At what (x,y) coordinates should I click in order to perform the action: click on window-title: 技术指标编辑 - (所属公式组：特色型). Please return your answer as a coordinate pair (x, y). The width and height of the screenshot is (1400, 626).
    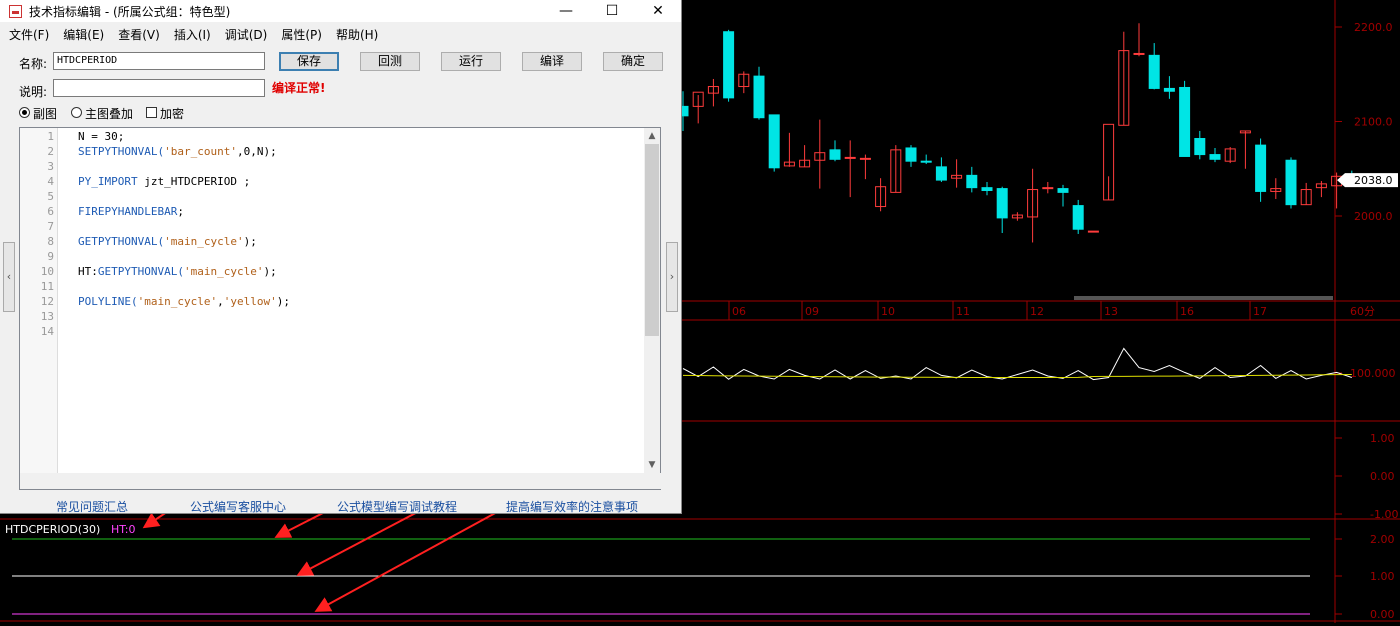
    Looking at the image, I should click on (130, 11).